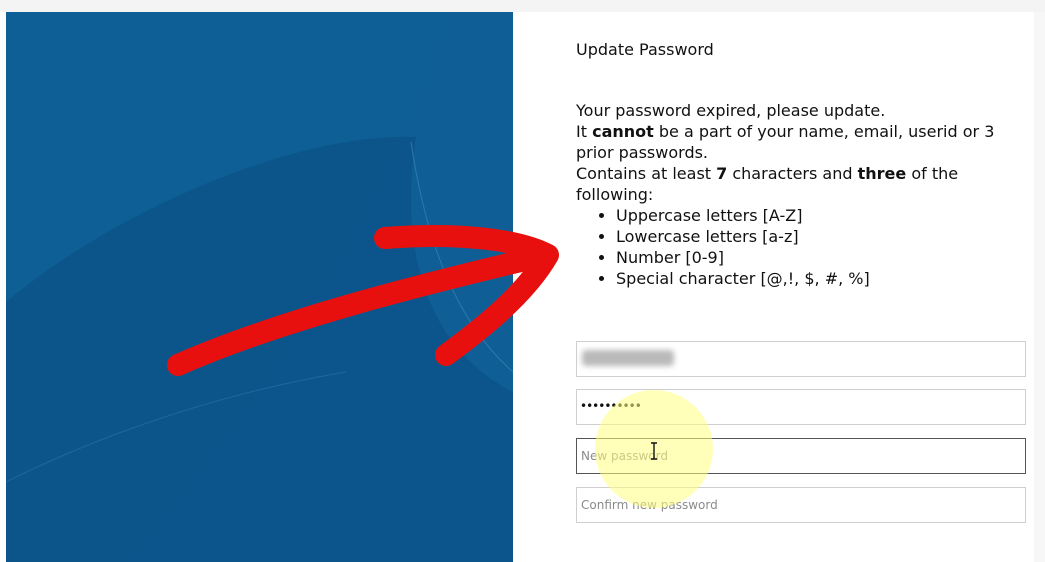 The height and width of the screenshot is (562, 1045). What do you see at coordinates (722, 173) in the screenshot?
I see `rule-contains-count: 7` at bounding box center [722, 173].